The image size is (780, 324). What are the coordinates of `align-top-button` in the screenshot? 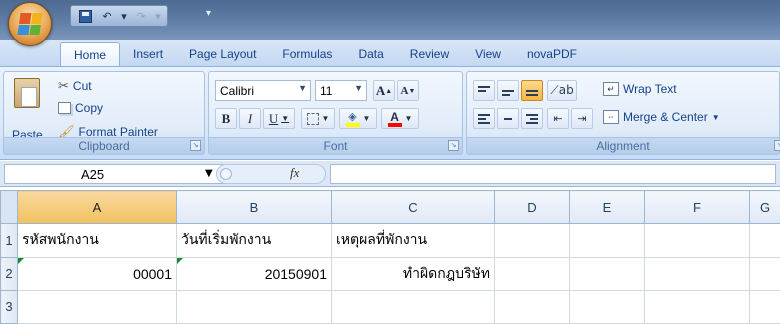 It's located at (484, 90).